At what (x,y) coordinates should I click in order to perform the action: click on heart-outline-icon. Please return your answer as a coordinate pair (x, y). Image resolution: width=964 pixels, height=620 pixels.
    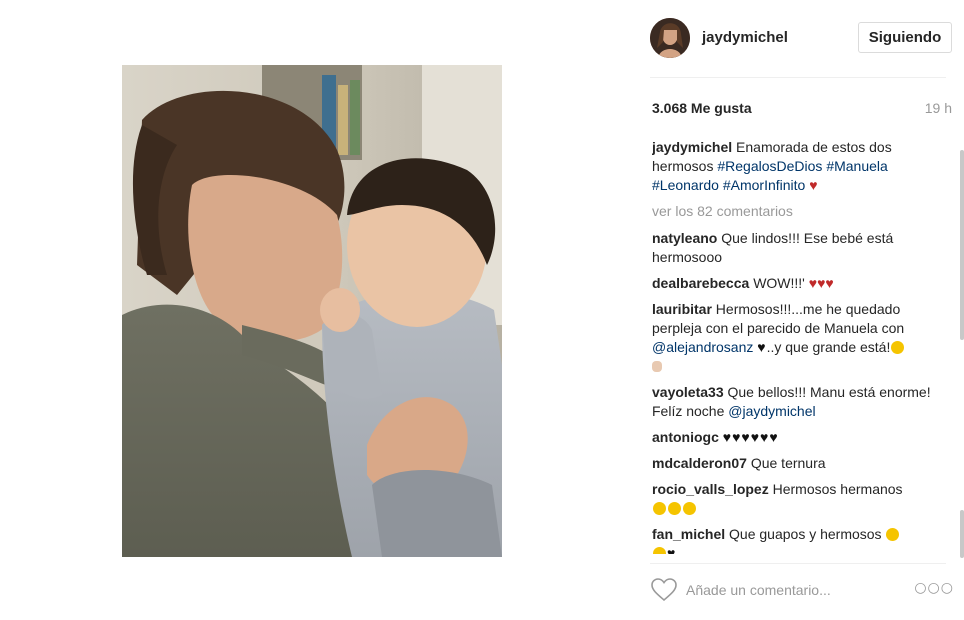
    Looking at the image, I should click on (664, 590).